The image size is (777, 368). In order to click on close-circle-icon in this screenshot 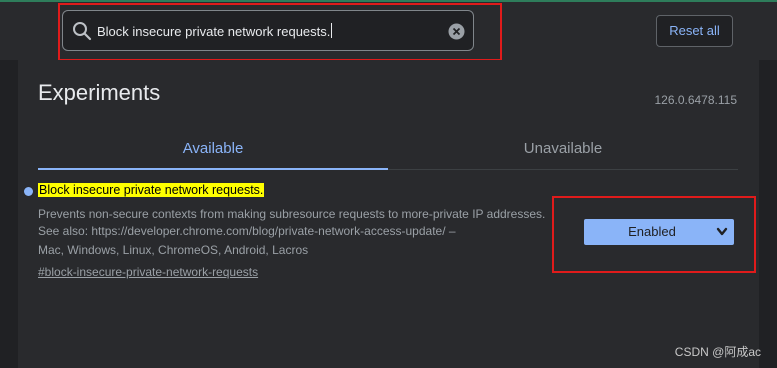, I will do `click(456, 31)`.